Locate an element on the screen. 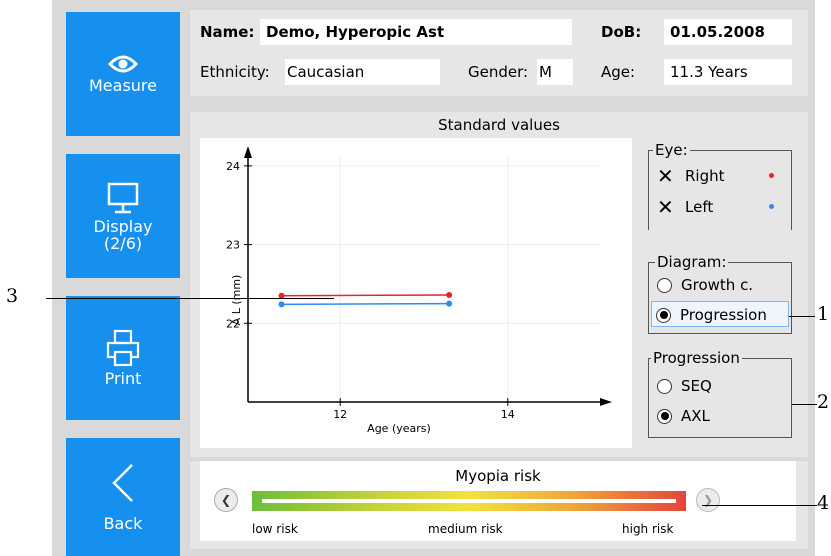 Image resolution: width=831 pixels, height=556 pixels. progression-radio: Progression is located at coordinates (720, 314).